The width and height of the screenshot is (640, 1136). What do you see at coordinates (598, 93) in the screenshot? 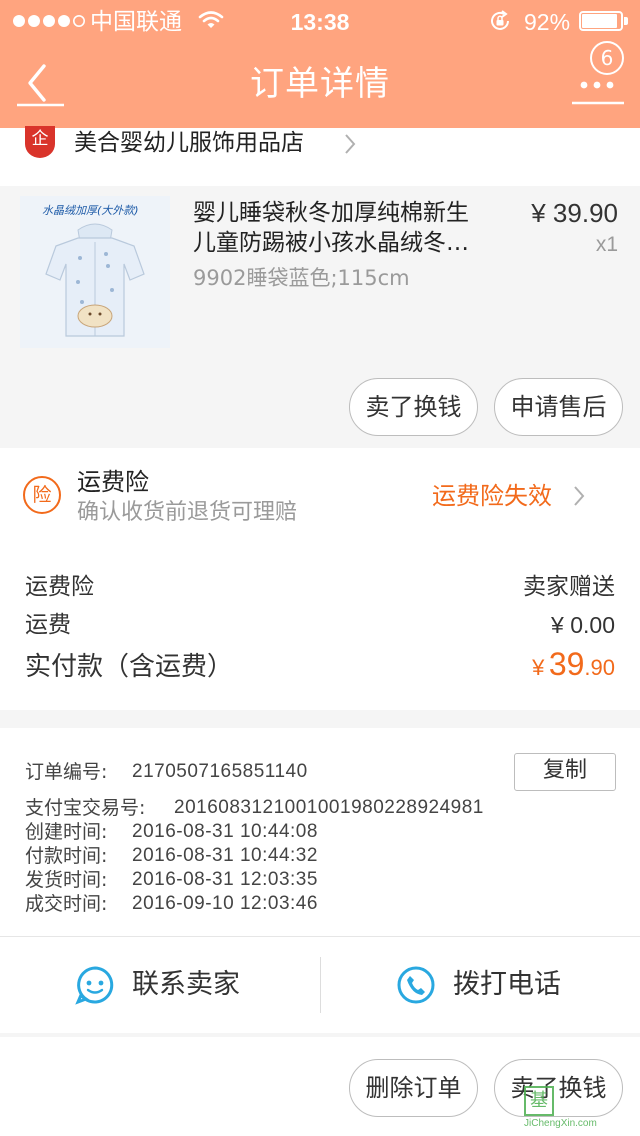
I see `more-dots-icon` at bounding box center [598, 93].